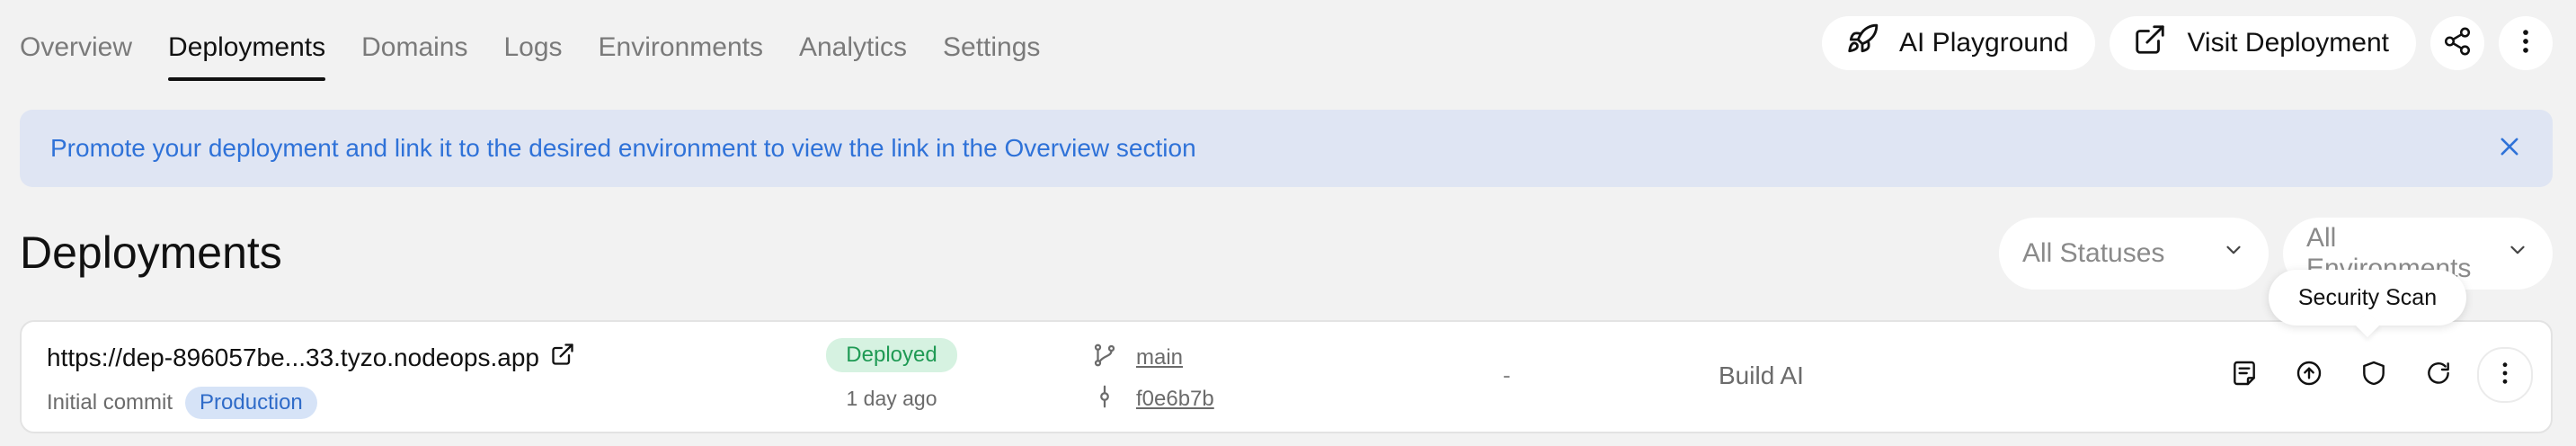 The image size is (2576, 446). I want to click on branch-row: main, so click(1152, 358).